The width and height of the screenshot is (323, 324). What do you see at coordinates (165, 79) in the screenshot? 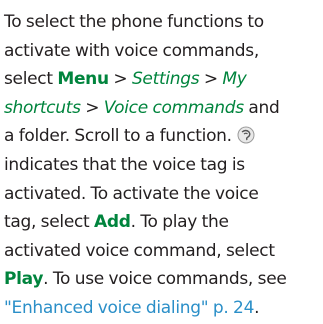
I see `settings-keyword: Settings` at bounding box center [165, 79].